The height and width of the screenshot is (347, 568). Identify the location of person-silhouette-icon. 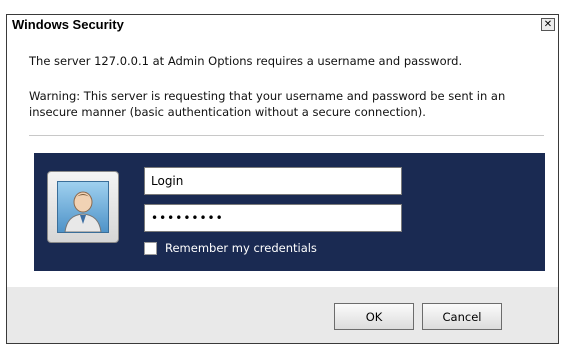
(83, 211).